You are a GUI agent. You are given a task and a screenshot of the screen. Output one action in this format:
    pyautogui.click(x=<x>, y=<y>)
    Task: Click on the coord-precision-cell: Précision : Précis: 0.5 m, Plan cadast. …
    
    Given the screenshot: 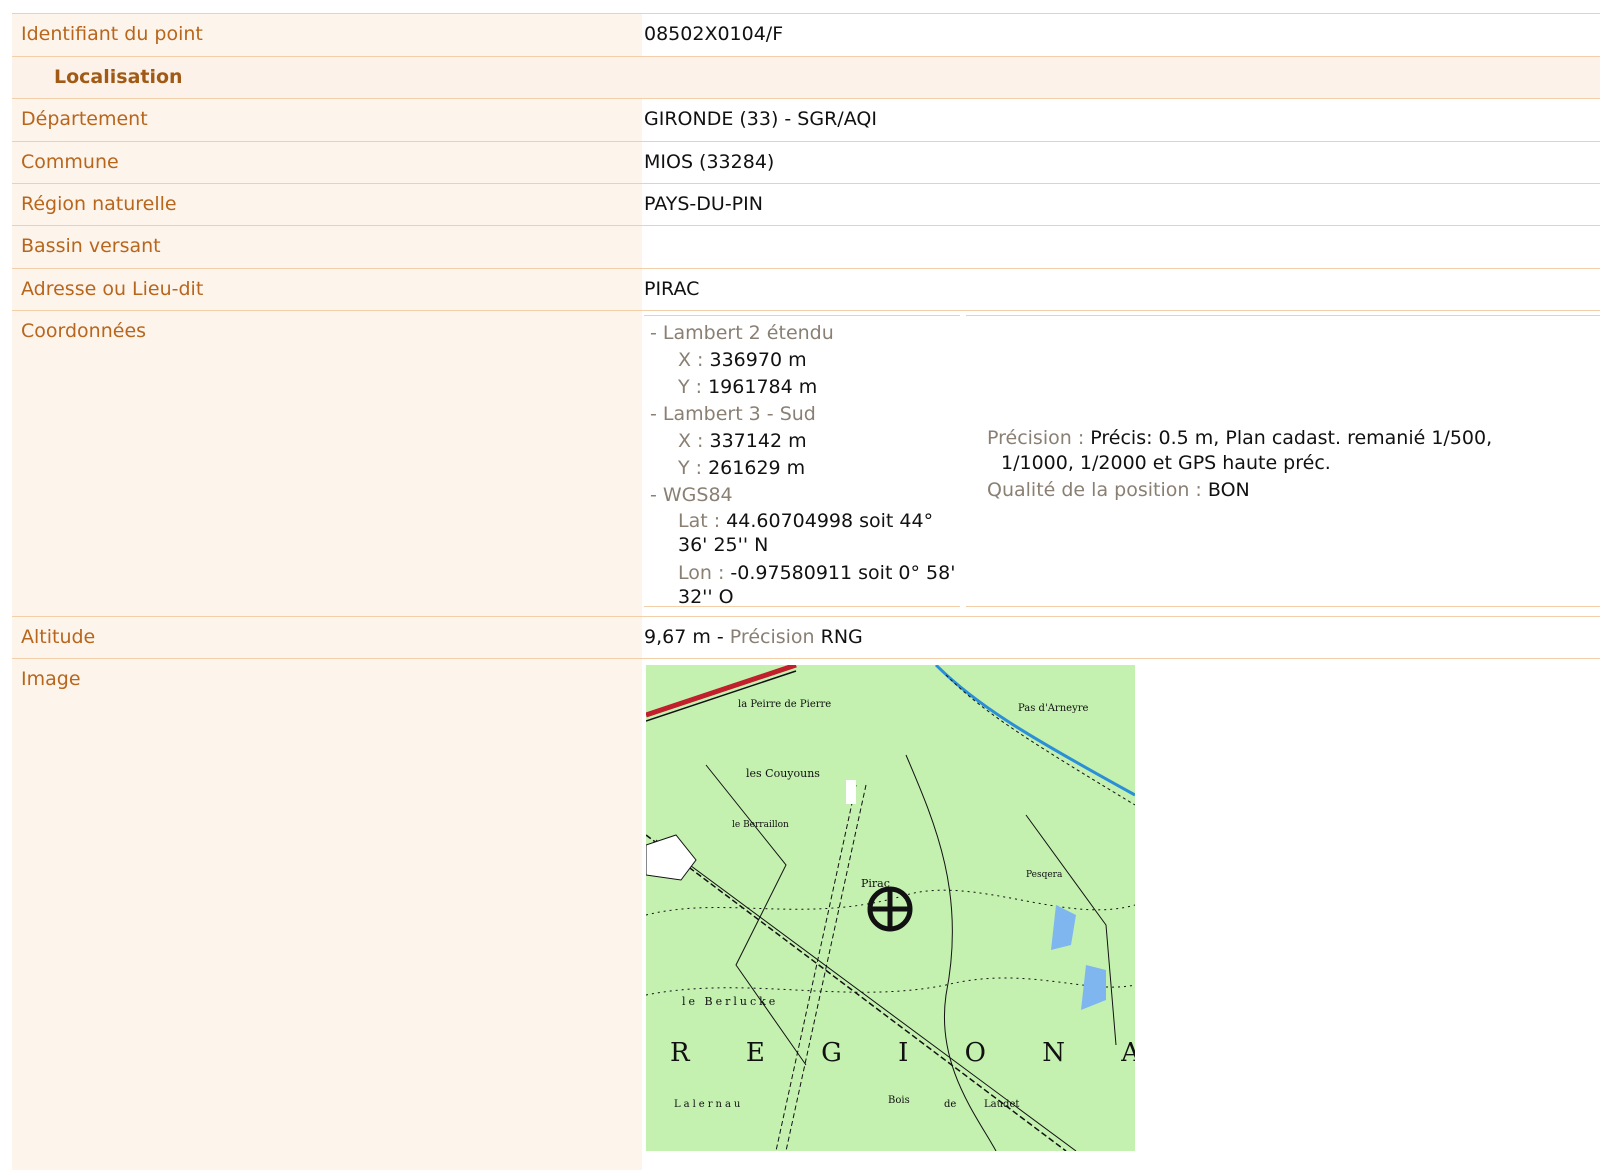 What is the action you would take?
    pyautogui.click(x=1283, y=461)
    